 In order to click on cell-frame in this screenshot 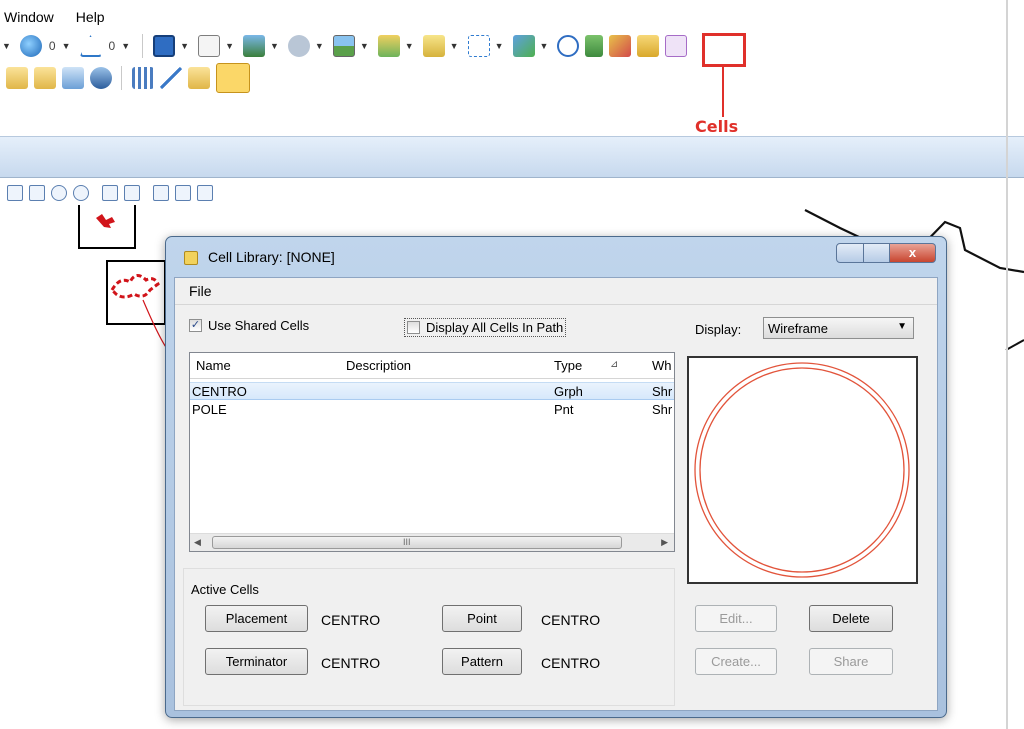, I will do `click(136, 292)`.